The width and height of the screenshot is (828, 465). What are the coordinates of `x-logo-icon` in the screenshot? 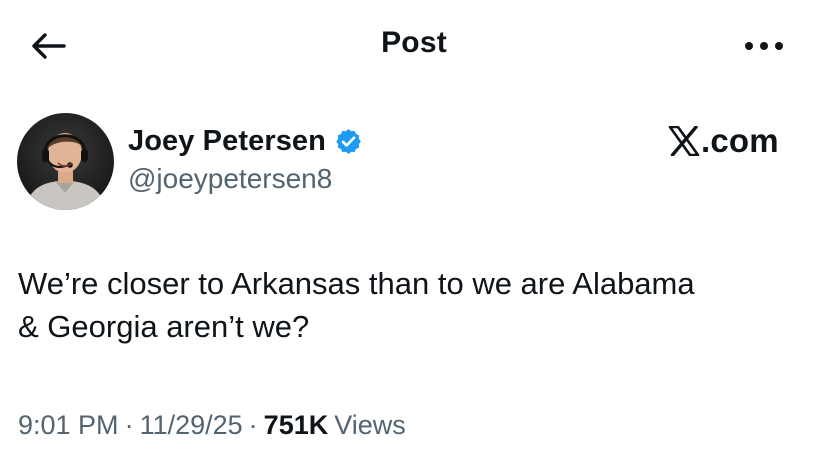 It's located at (684, 141).